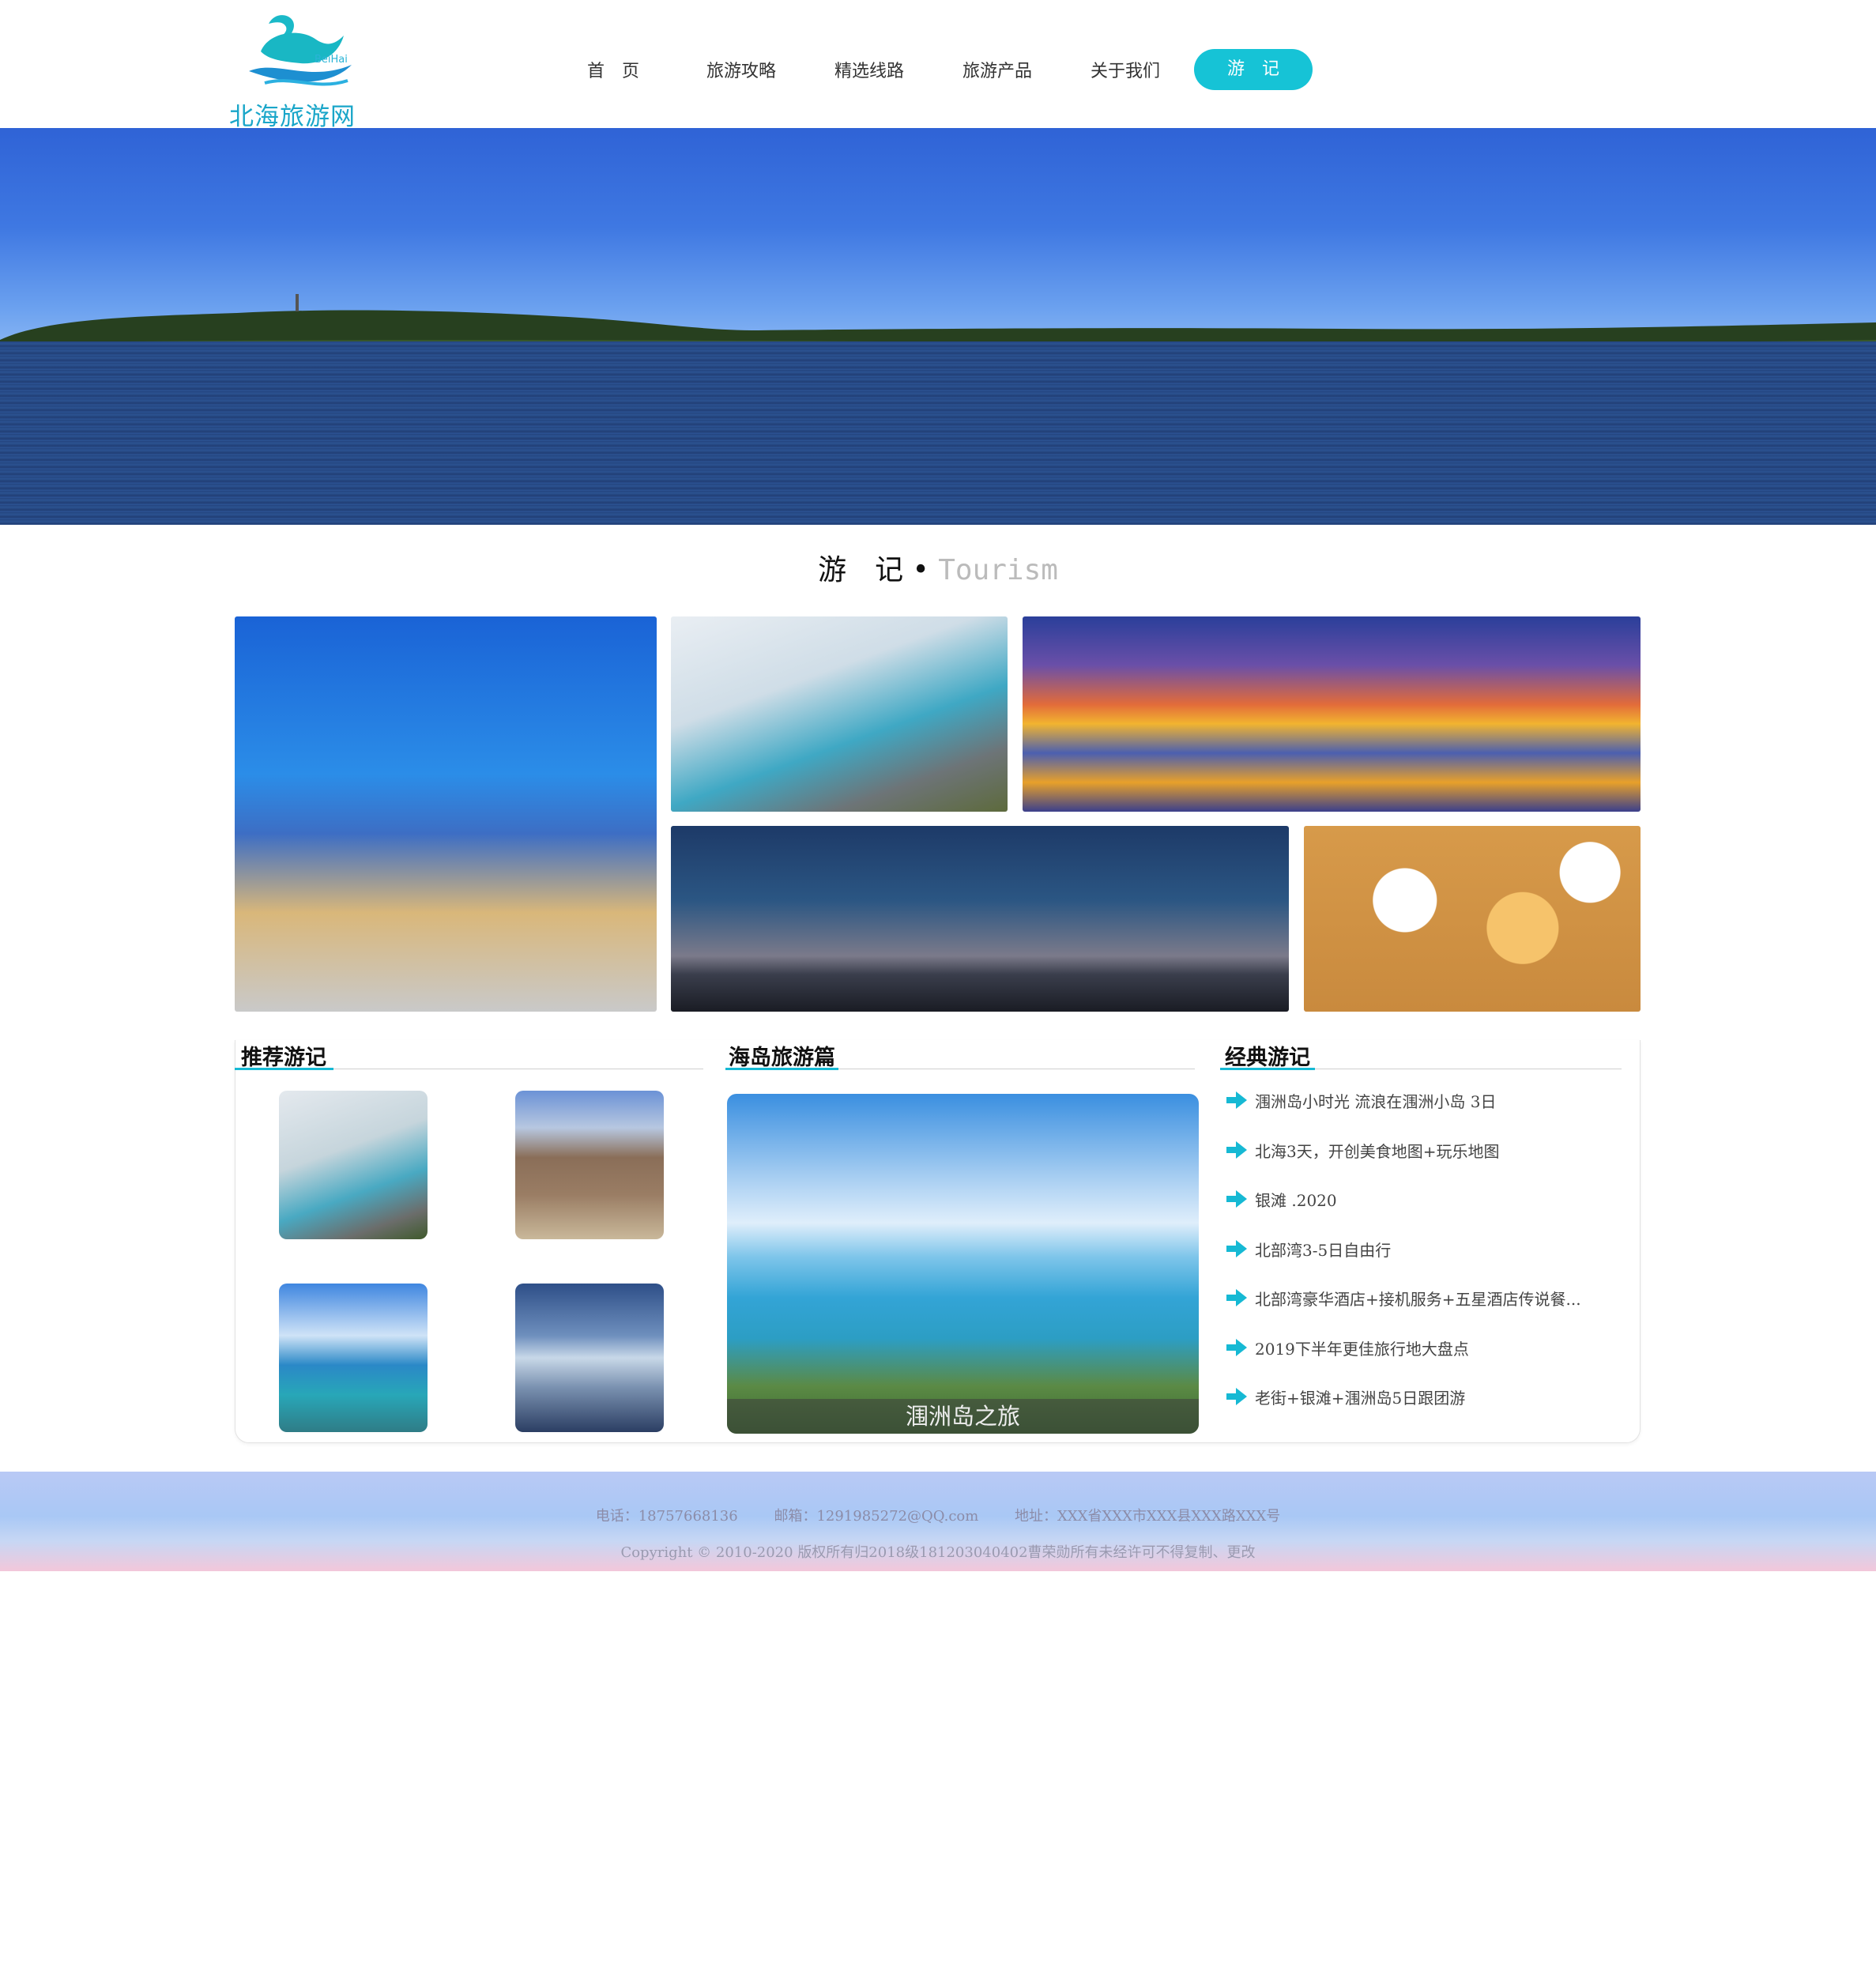  Describe the element at coordinates (1362, 1349) in the screenshot. I see `list-item-label: 2019下半年更佳旅行地大盘点` at that location.